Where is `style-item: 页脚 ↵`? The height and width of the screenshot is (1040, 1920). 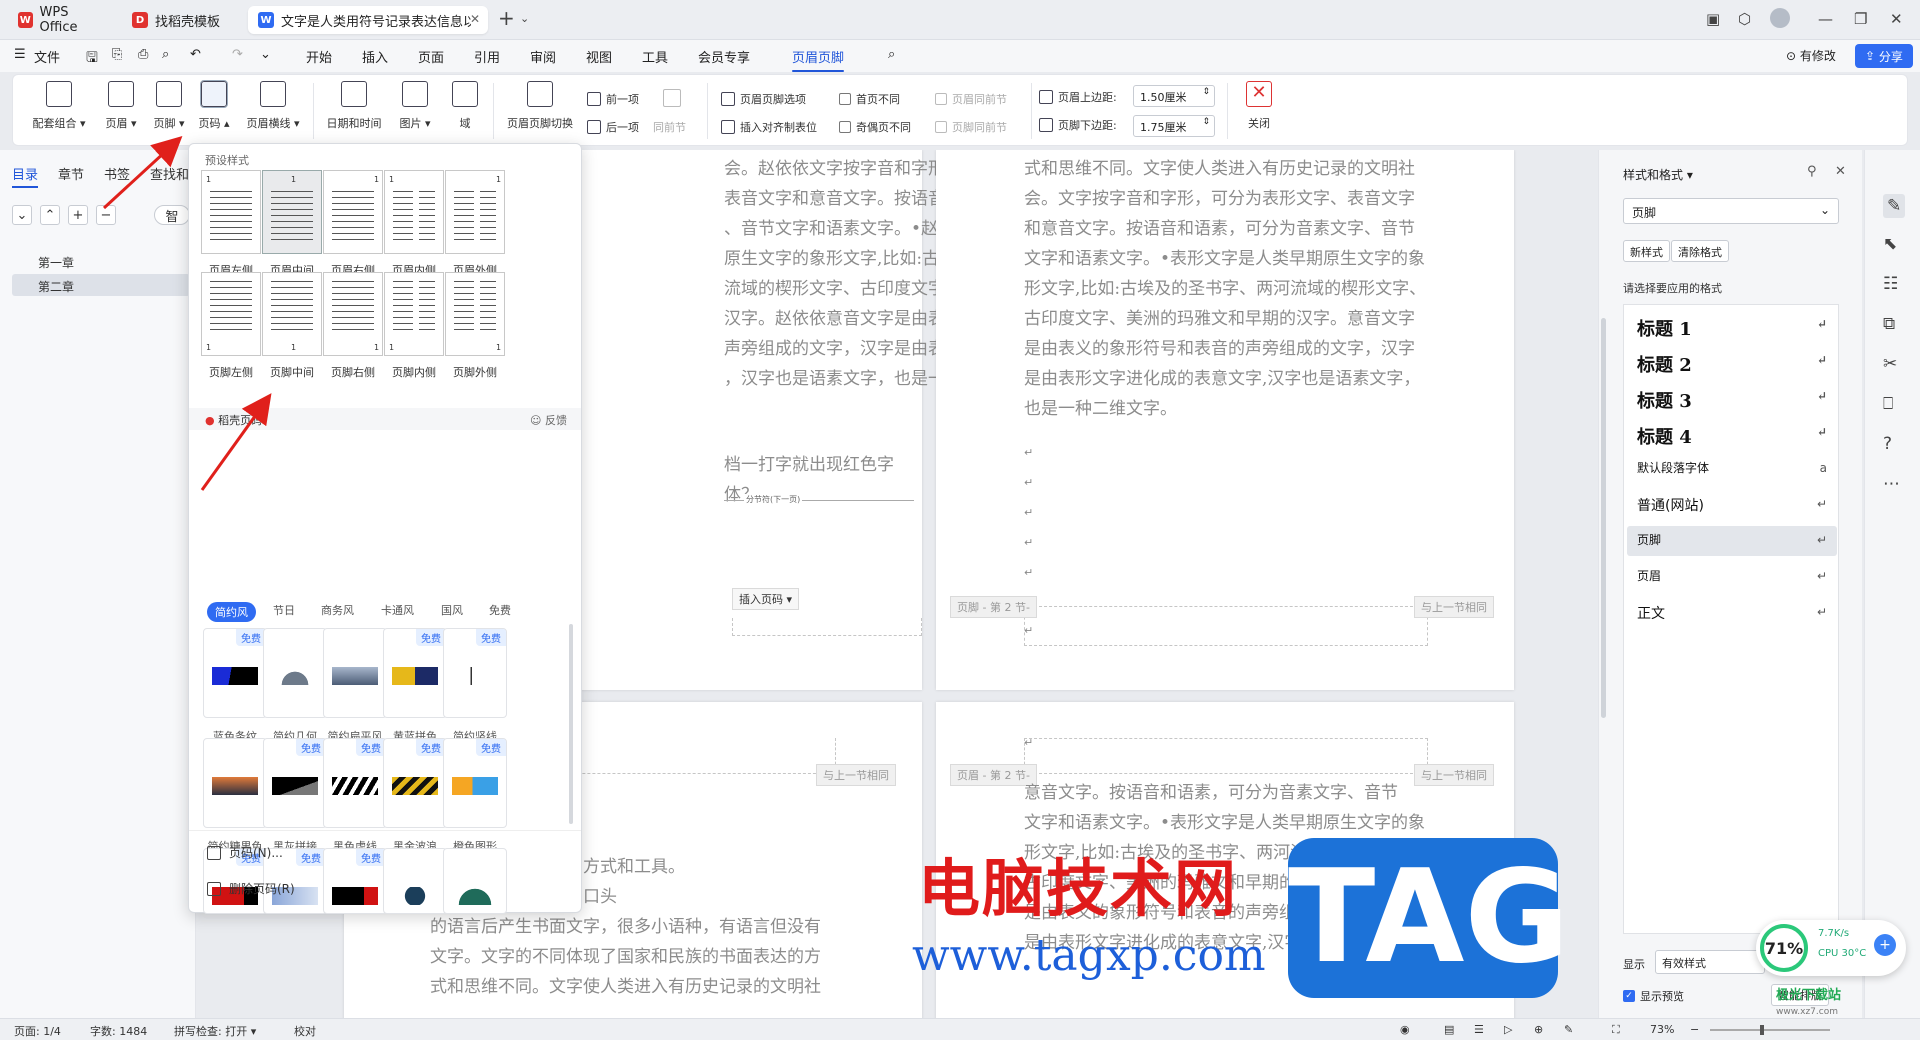
style-item: 页脚 ↵ is located at coordinates (1732, 541).